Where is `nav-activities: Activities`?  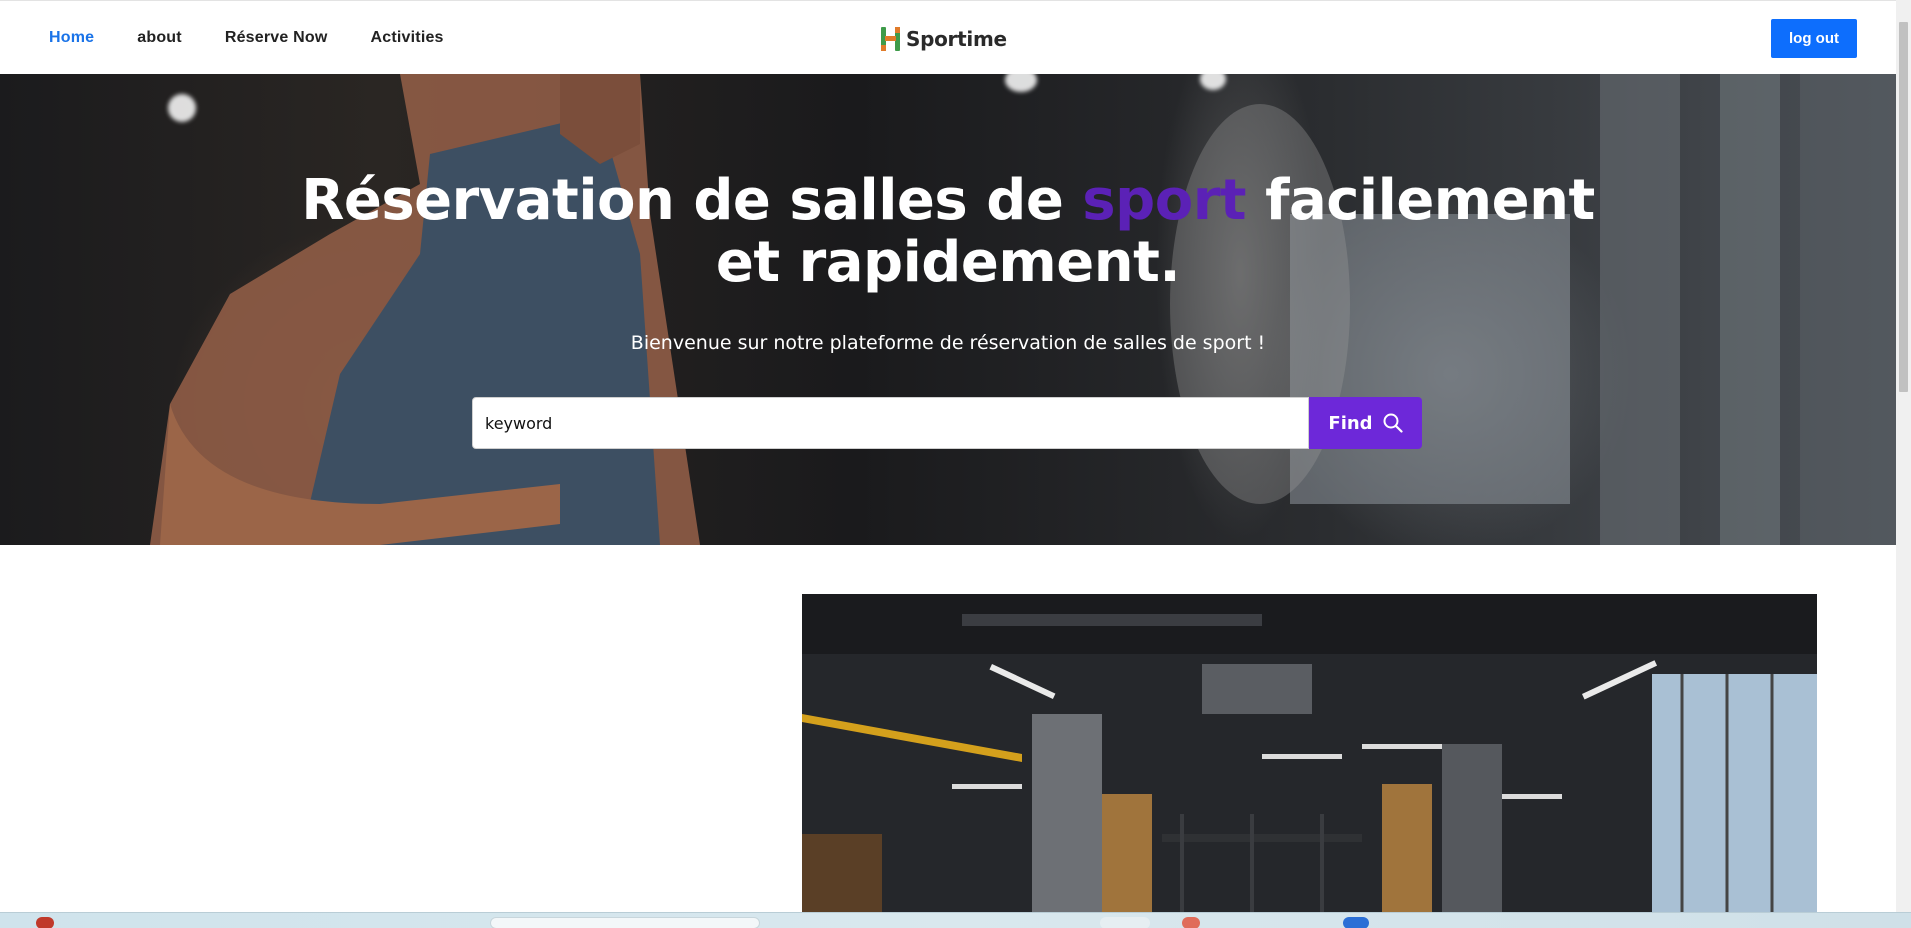 nav-activities: Activities is located at coordinates (407, 38).